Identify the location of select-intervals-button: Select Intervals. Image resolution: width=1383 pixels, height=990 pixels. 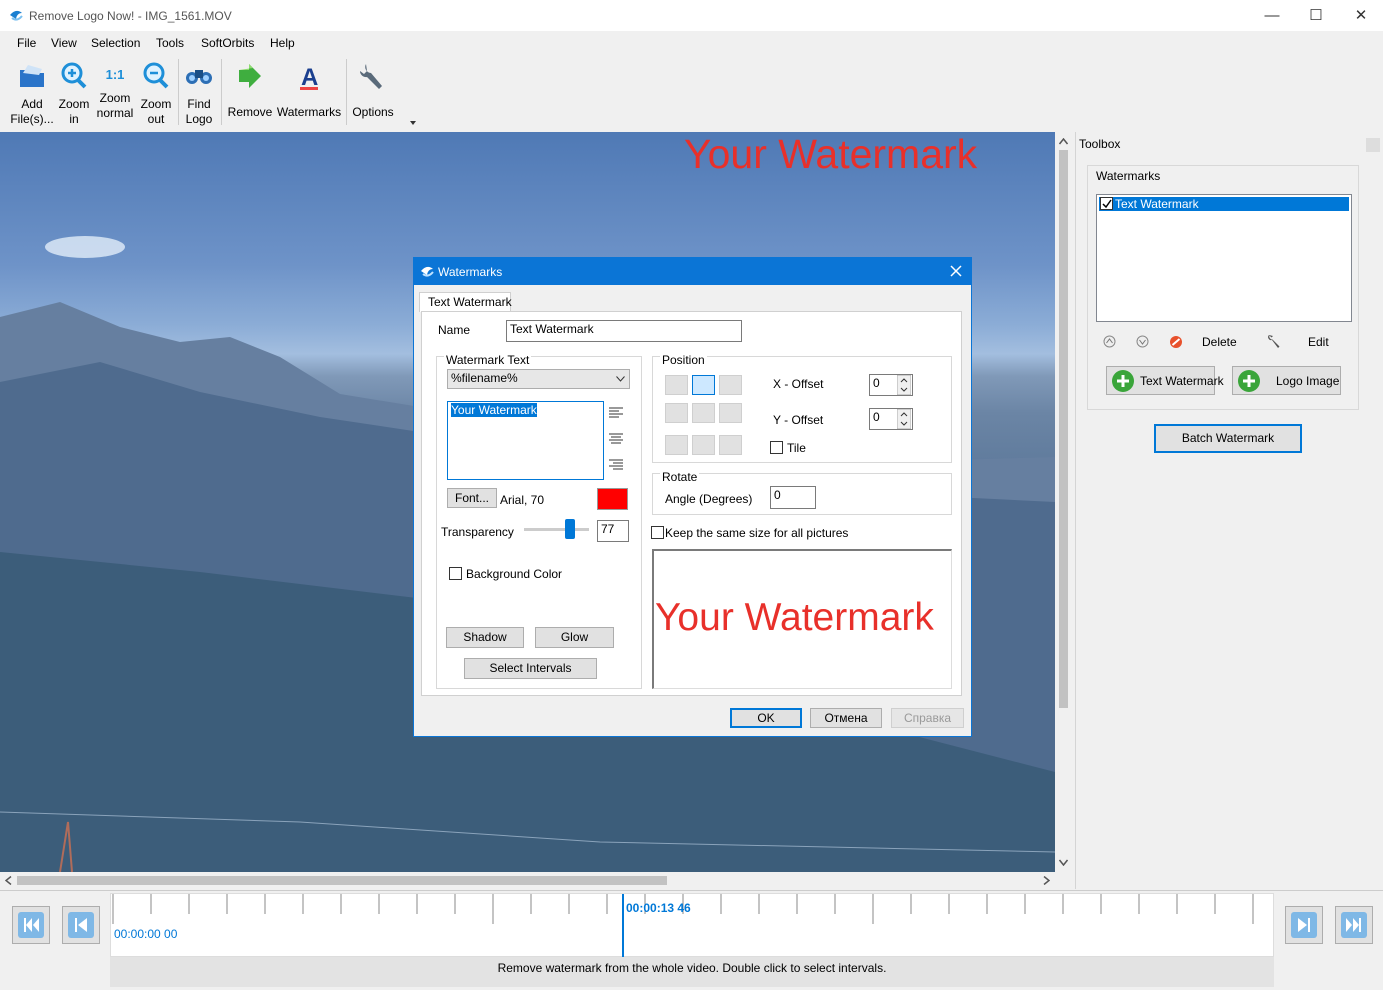
(530, 668).